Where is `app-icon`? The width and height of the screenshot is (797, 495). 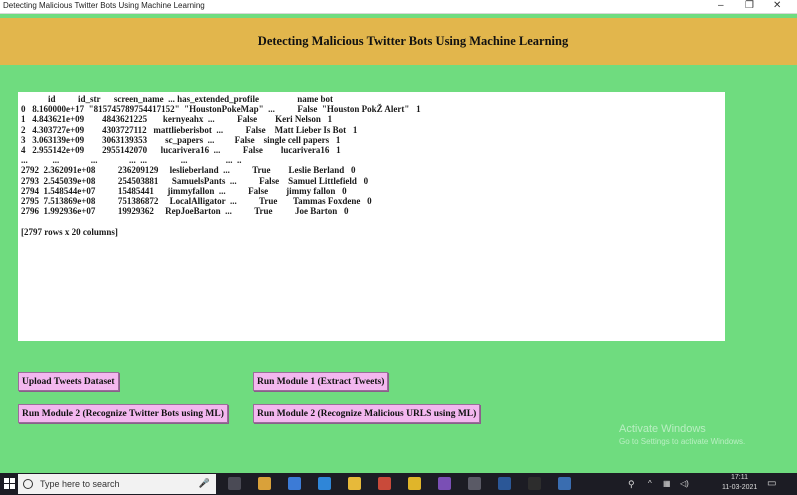
app-icon is located at coordinates (384, 483).